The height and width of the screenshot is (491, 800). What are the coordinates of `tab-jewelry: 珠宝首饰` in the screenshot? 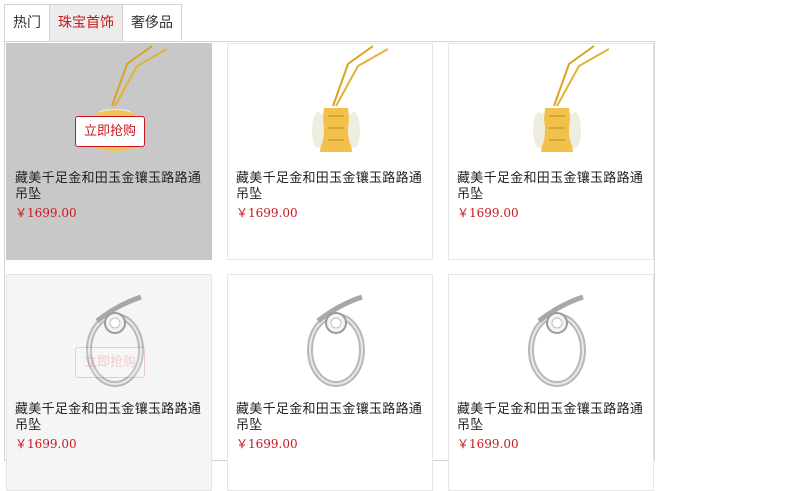 It's located at (86, 23).